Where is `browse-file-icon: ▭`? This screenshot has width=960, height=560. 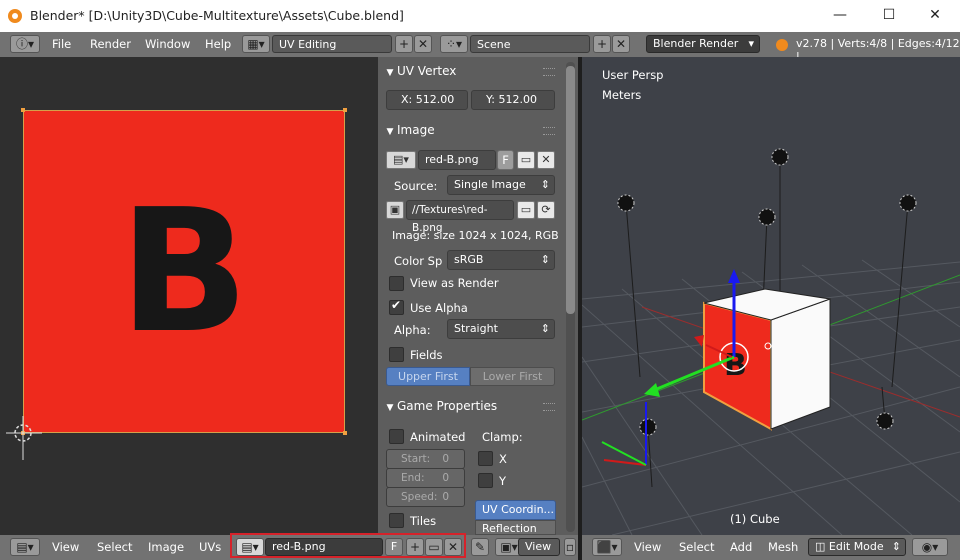 browse-file-icon: ▭ is located at coordinates (526, 210).